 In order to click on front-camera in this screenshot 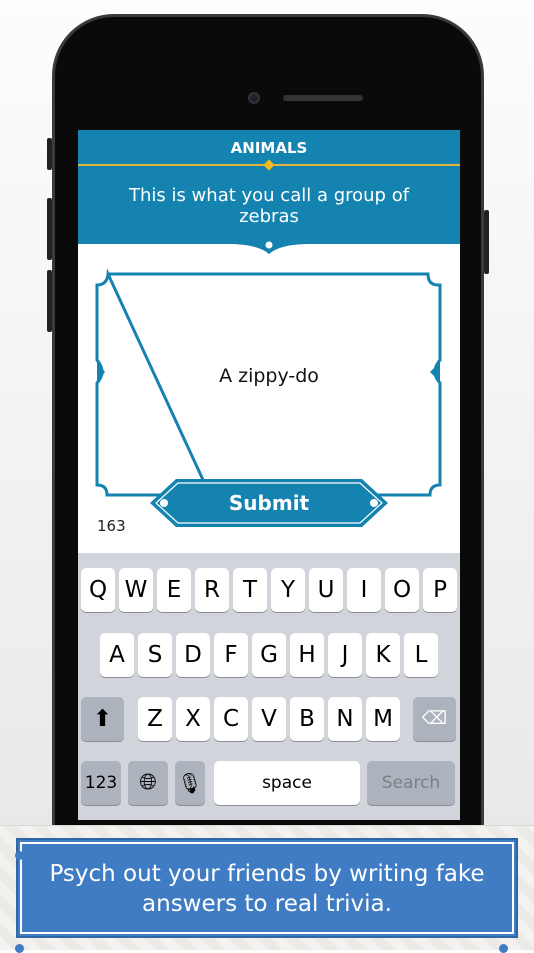, I will do `click(254, 98)`.